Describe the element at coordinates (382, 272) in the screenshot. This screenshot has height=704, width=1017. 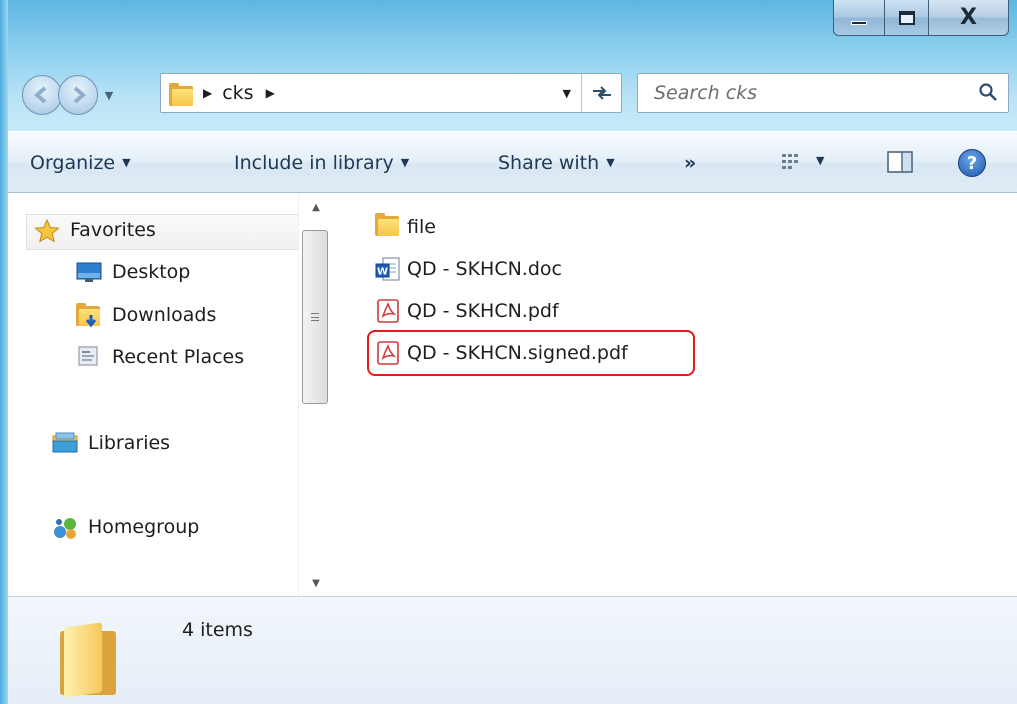
I see `svg-text: W` at that location.